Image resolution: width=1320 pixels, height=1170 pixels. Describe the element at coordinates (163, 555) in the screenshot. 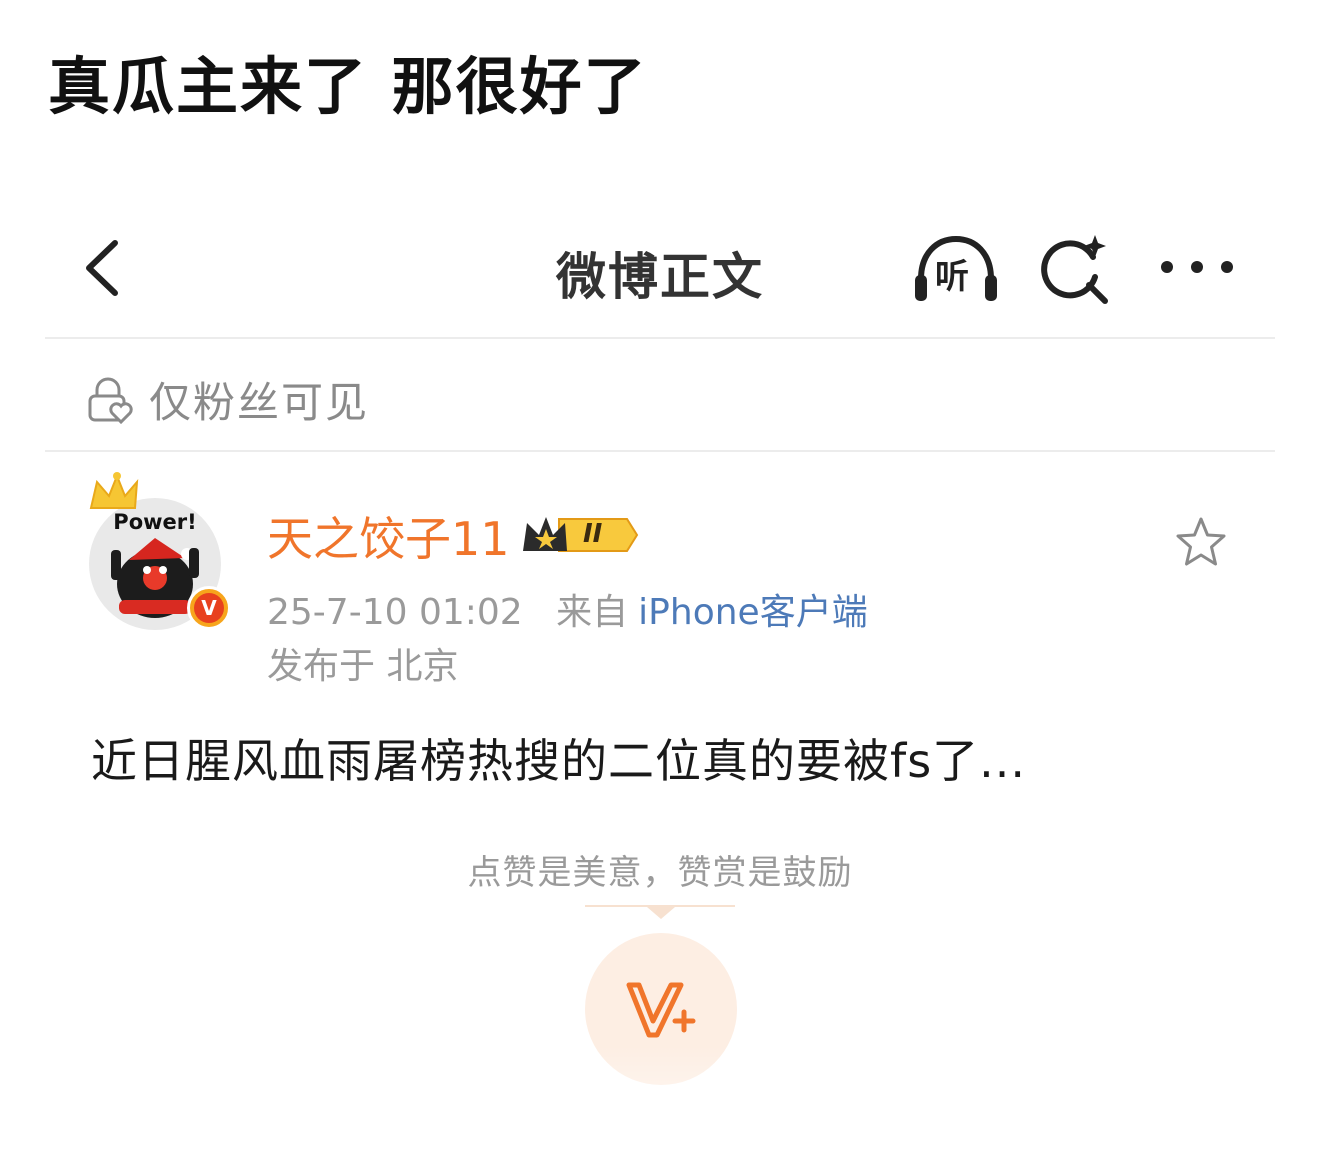

I see `author-avatar: Power! V` at that location.